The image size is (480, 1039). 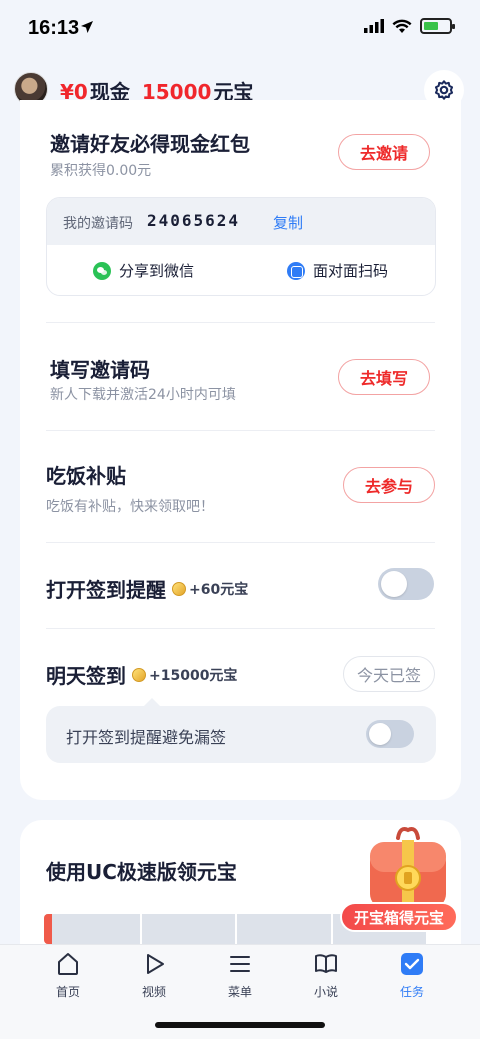 What do you see at coordinates (68, 979) in the screenshot?
I see `tab-home: 首页` at bounding box center [68, 979].